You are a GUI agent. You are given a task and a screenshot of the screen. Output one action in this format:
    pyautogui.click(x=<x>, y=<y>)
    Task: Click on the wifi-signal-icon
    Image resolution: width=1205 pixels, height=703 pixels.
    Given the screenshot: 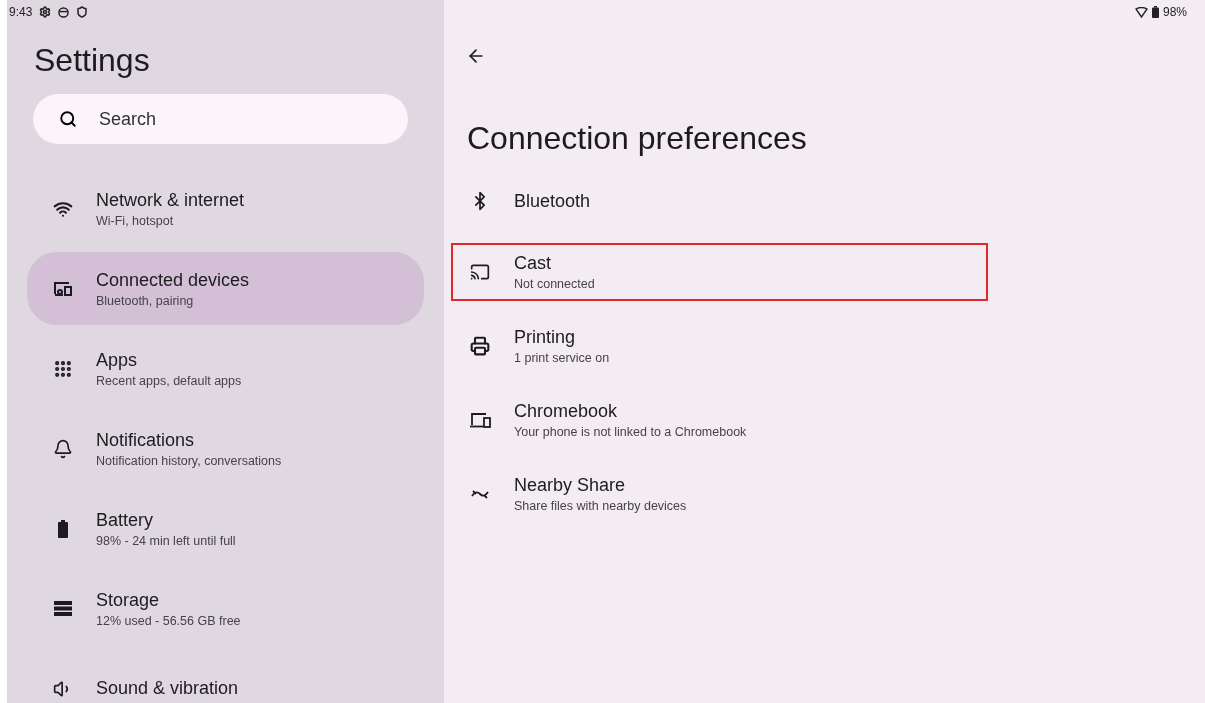 What is the action you would take?
    pyautogui.click(x=1141, y=12)
    